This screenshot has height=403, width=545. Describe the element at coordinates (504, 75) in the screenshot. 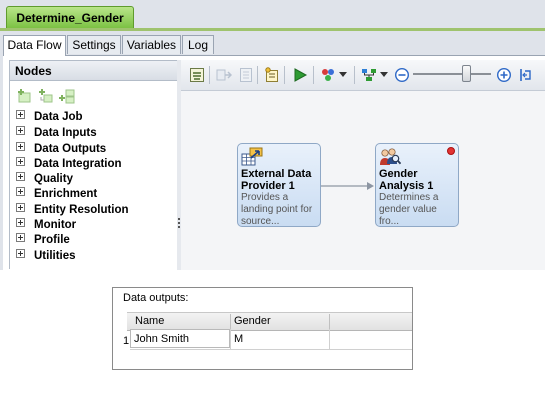

I see `zoom-in-icon` at that location.